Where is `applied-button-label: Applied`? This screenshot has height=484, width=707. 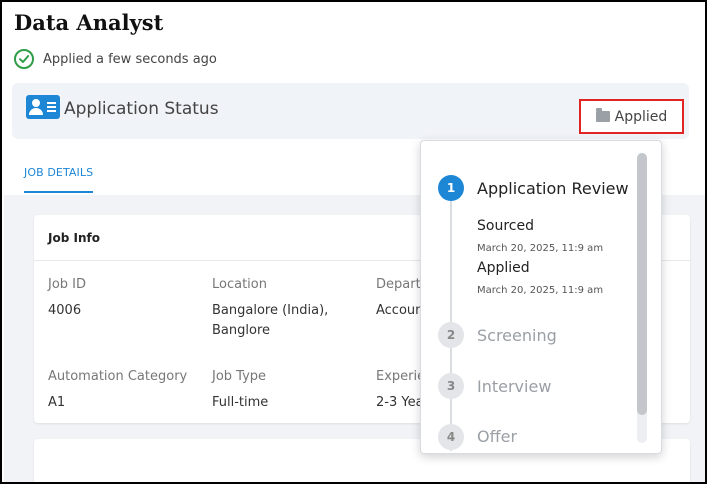 applied-button-label: Applied is located at coordinates (641, 116).